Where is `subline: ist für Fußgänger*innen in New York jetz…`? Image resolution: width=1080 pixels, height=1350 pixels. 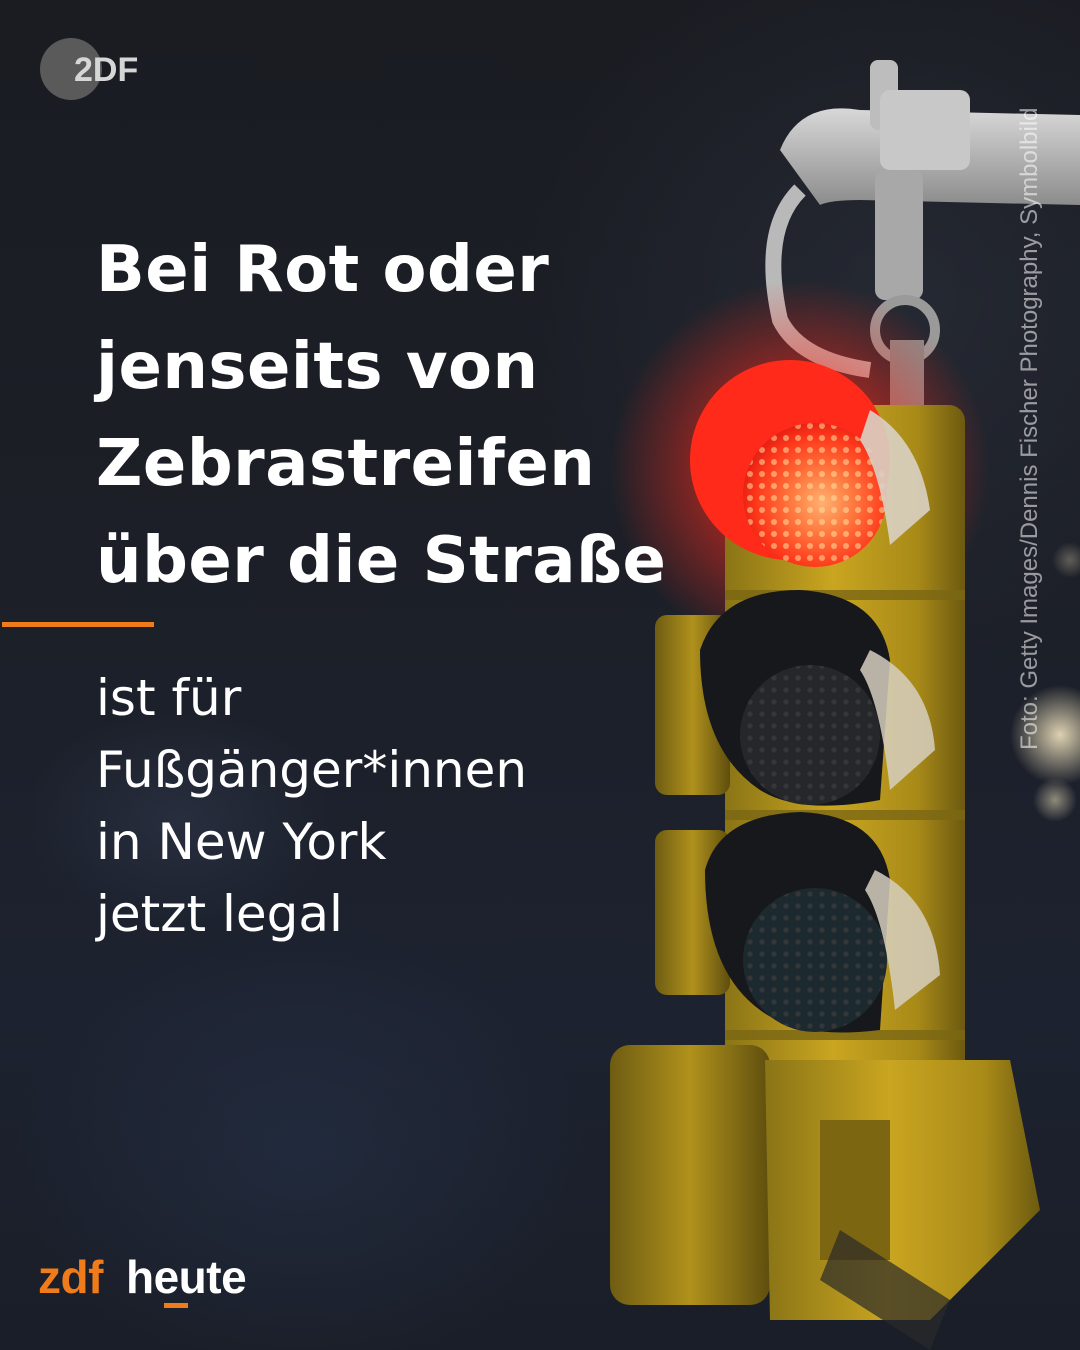
subline: ist für Fußgänger*innen in New York jetz… is located at coordinates (376, 806).